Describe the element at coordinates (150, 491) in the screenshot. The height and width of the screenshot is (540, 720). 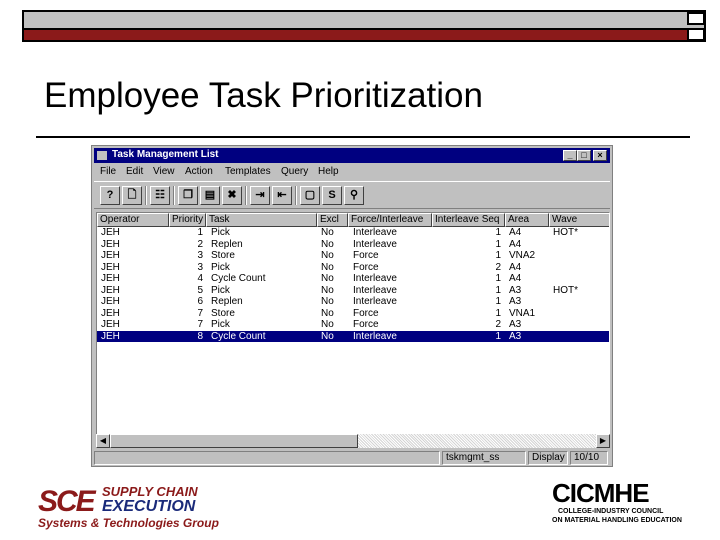
I see `sce-logo-line1: SUPPLY CHAIN` at that location.